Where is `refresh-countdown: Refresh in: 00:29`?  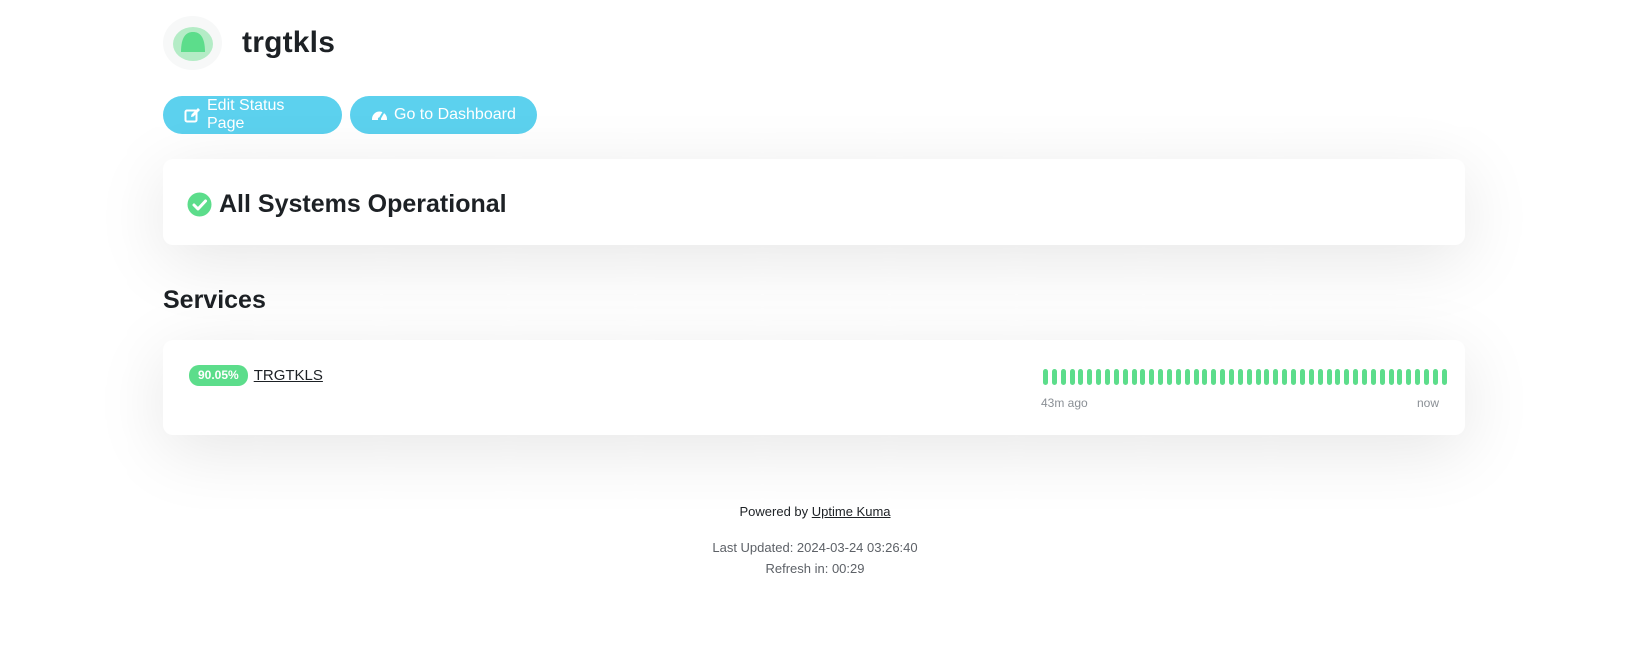
refresh-countdown: Refresh in: 00:29 is located at coordinates (815, 568).